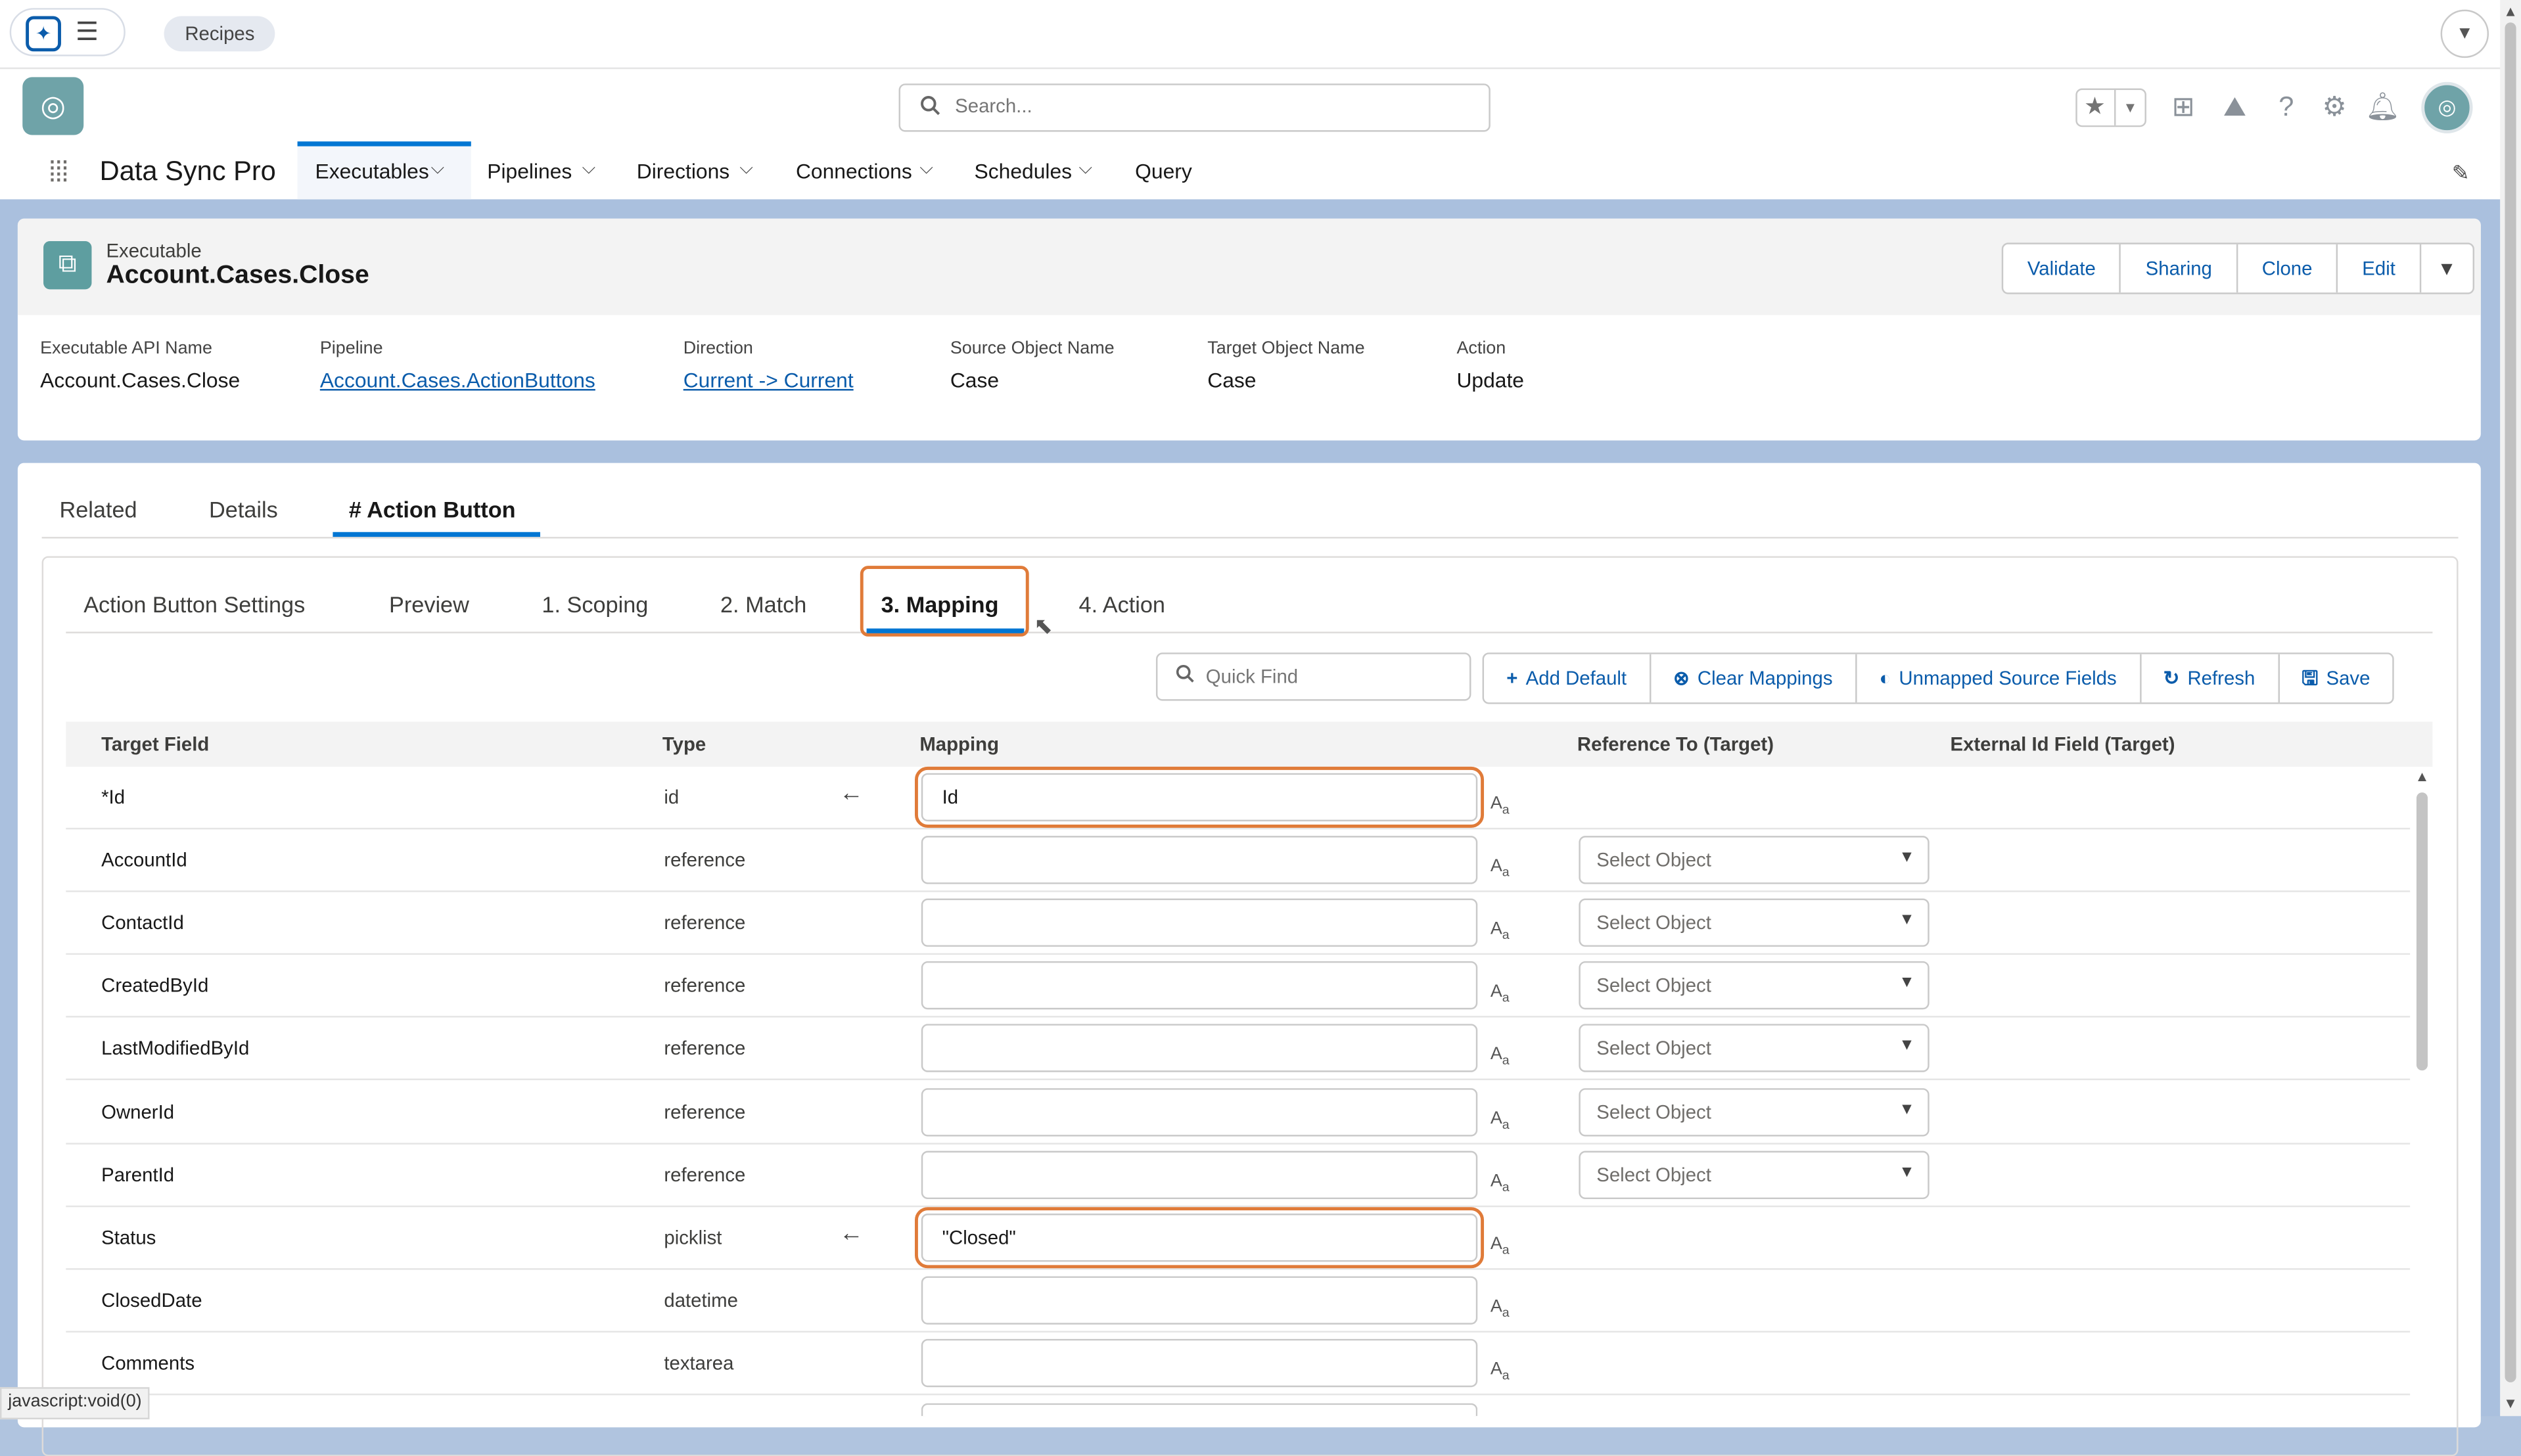  What do you see at coordinates (58, 172) in the screenshot?
I see `app-launcher-icon: ⁞⁞⁞` at bounding box center [58, 172].